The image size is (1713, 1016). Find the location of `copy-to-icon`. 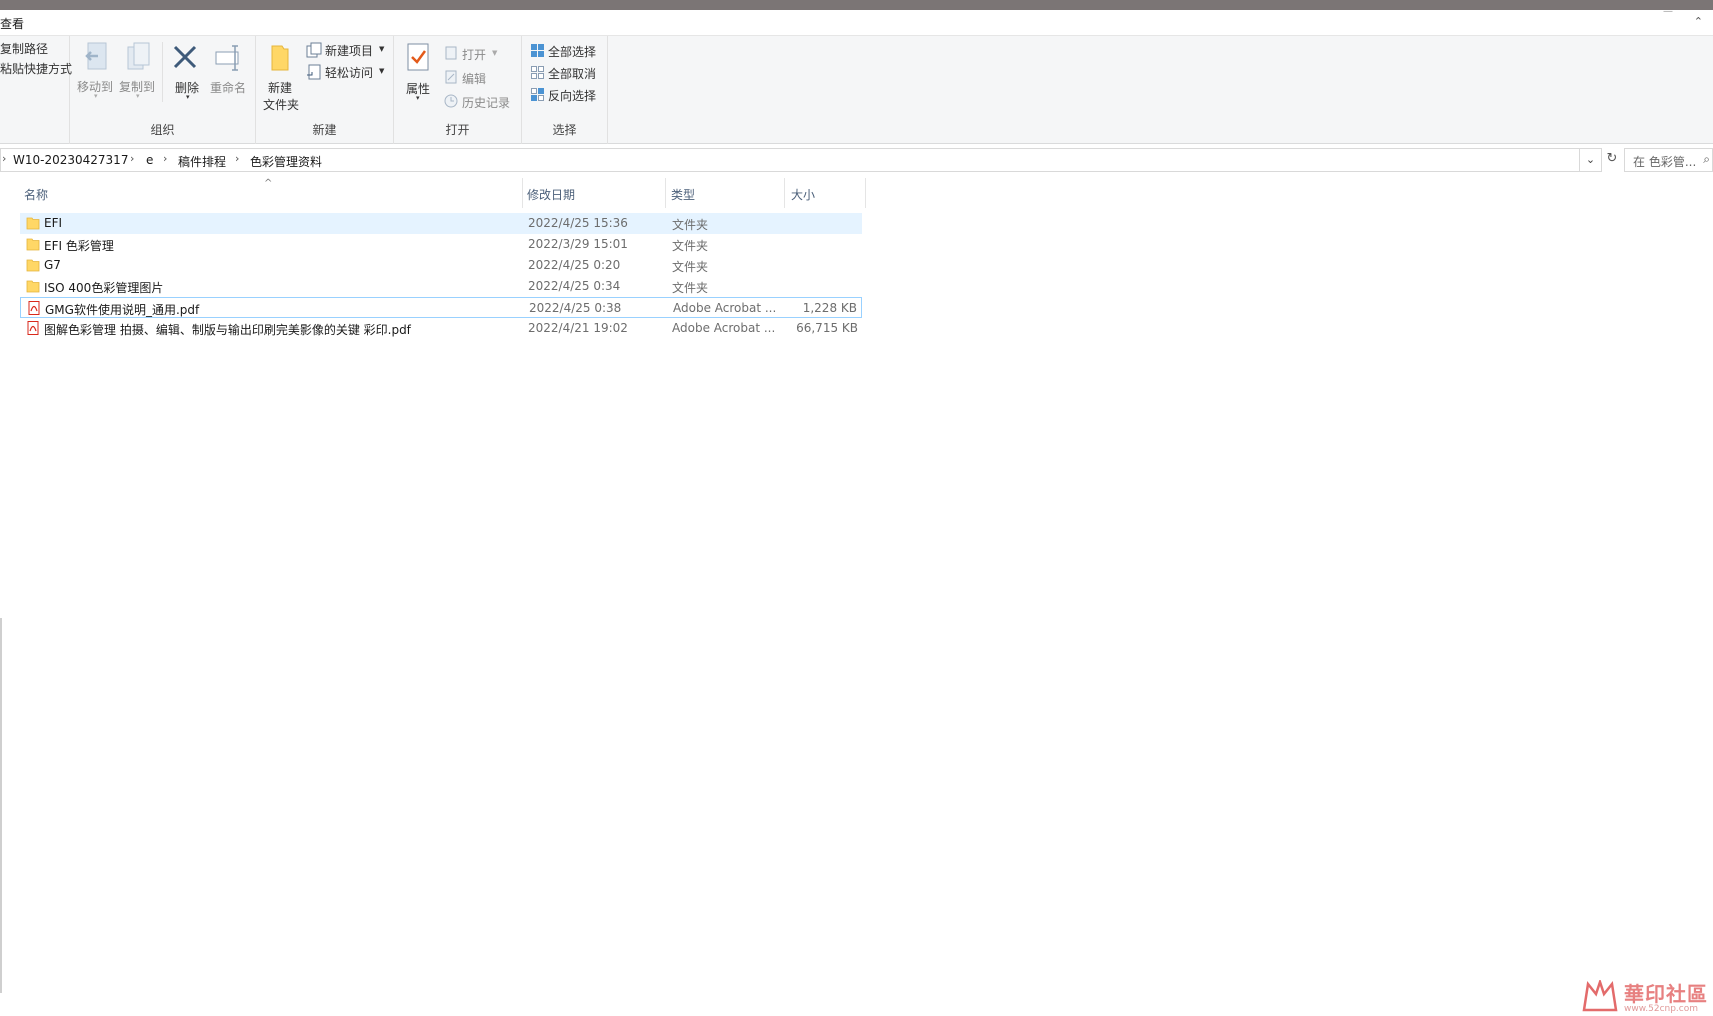

copy-to-icon is located at coordinates (138, 56).